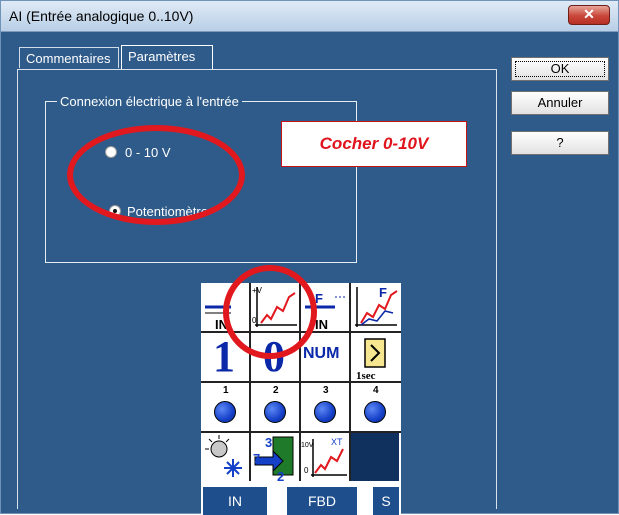 The width and height of the screenshot is (619, 515). I want to click on ok-button-label: OK, so click(560, 68).